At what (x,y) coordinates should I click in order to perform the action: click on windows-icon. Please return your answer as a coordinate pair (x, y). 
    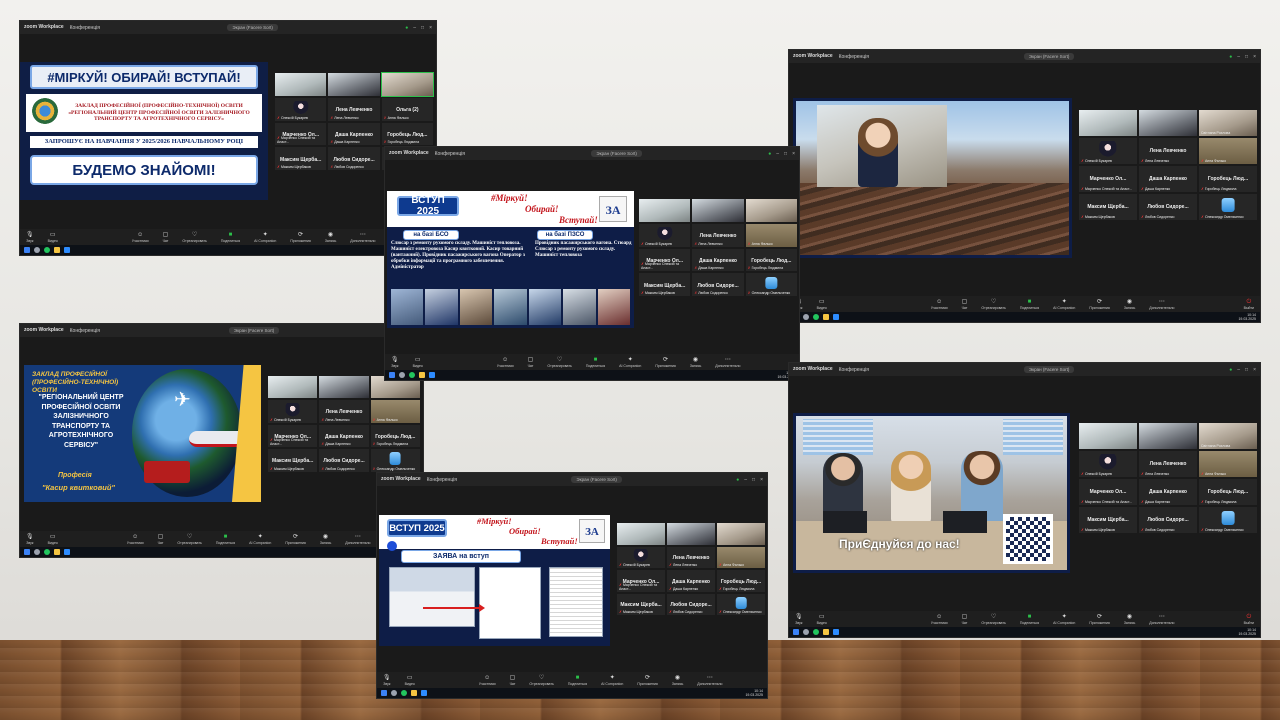
    Looking at the image, I should click on (27, 552).